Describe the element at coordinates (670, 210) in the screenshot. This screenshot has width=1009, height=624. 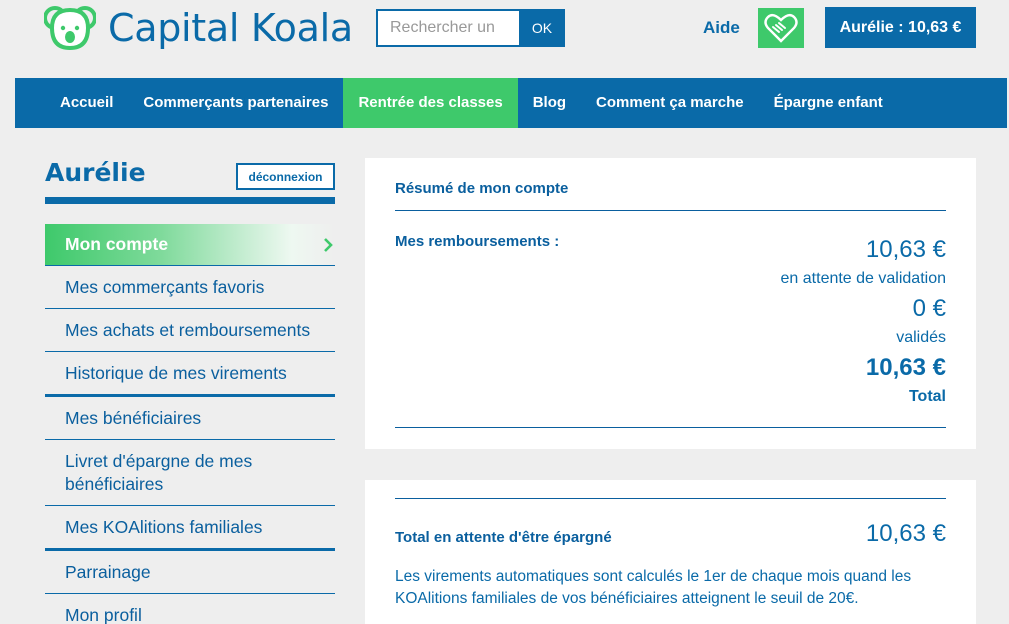
I see `summary-divider-top` at that location.